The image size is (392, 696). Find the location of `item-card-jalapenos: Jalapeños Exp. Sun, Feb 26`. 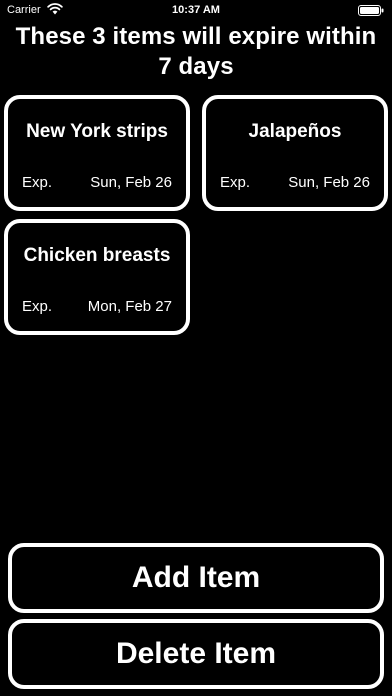

item-card-jalapenos: Jalapeños Exp. Sun, Feb 26 is located at coordinates (295, 153).